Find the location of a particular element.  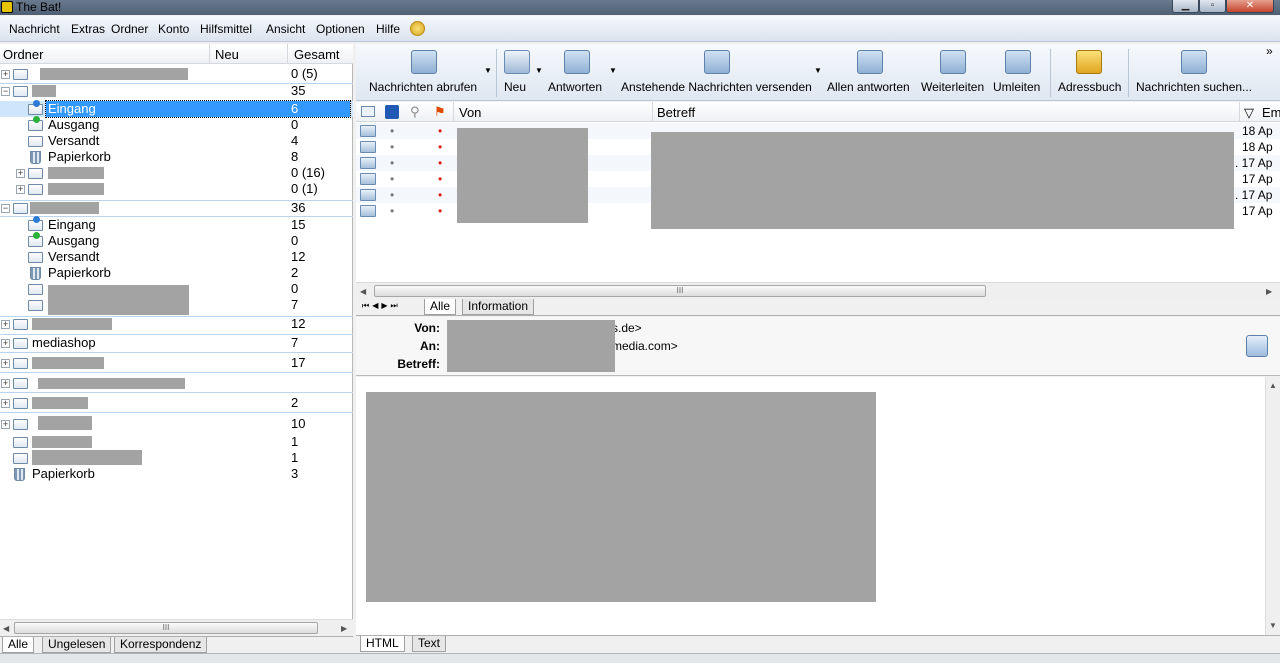

folder-versandt-2: Versandt 12 is located at coordinates (176, 257).